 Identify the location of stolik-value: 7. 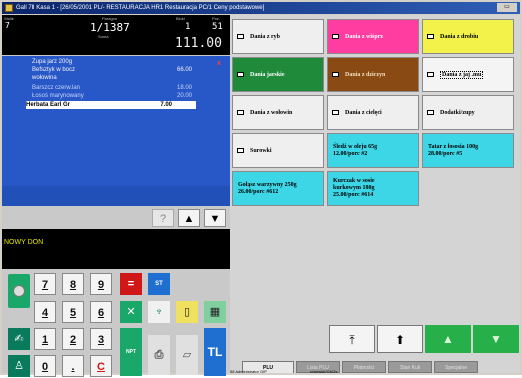
(7, 25).